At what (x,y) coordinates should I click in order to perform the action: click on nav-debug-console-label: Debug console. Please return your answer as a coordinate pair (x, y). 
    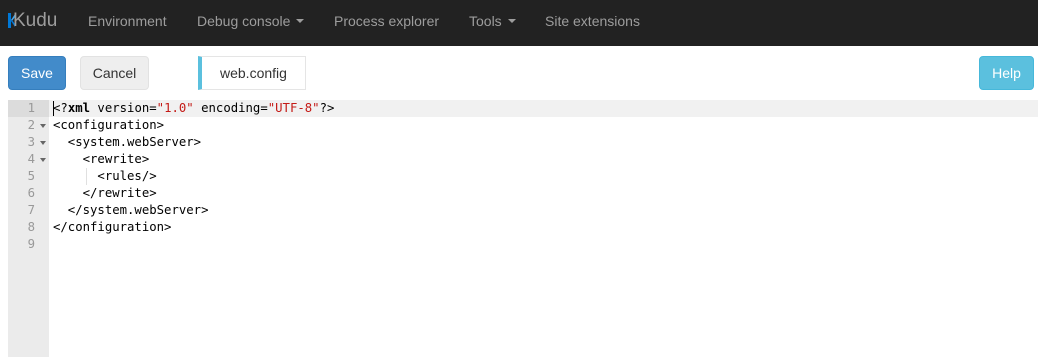
    Looking at the image, I should click on (244, 21).